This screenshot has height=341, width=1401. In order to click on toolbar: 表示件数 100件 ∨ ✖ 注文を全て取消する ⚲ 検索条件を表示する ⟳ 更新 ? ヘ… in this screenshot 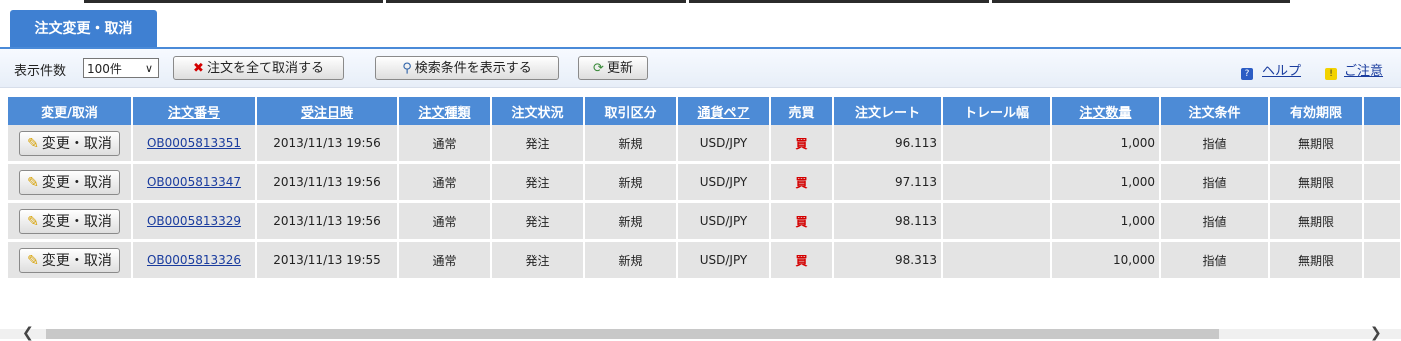, I will do `click(700, 68)`.